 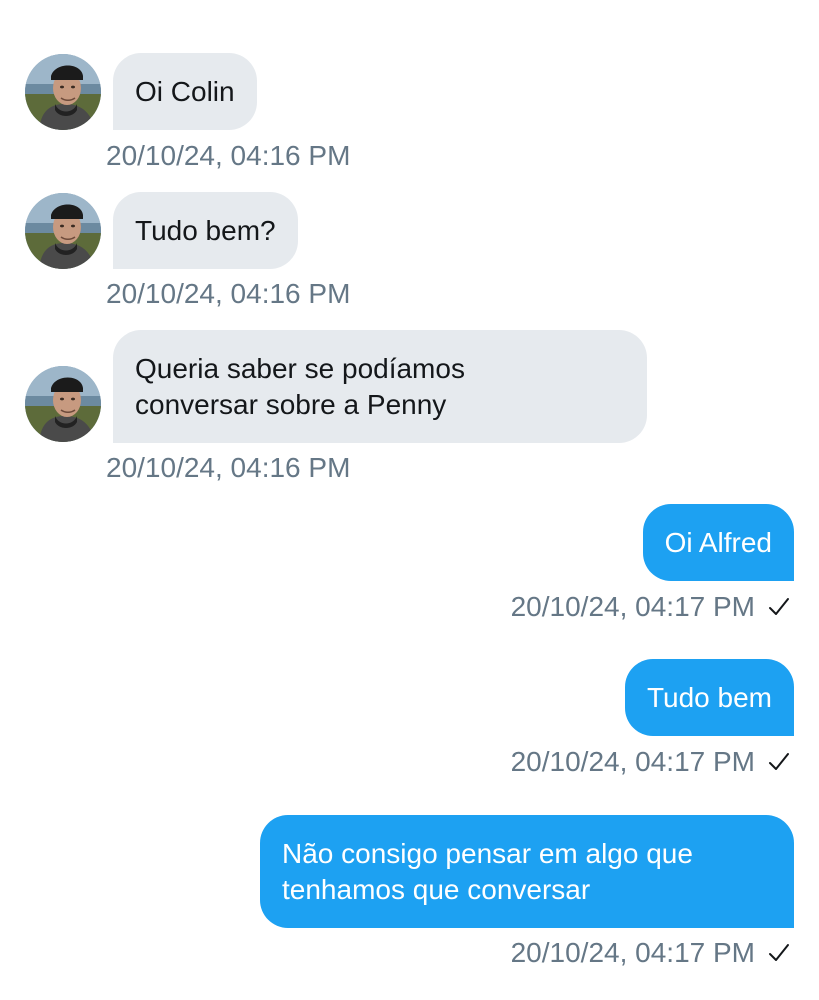 What do you see at coordinates (205, 230) in the screenshot?
I see `incoming-message-bubble: Tudo bem?` at bounding box center [205, 230].